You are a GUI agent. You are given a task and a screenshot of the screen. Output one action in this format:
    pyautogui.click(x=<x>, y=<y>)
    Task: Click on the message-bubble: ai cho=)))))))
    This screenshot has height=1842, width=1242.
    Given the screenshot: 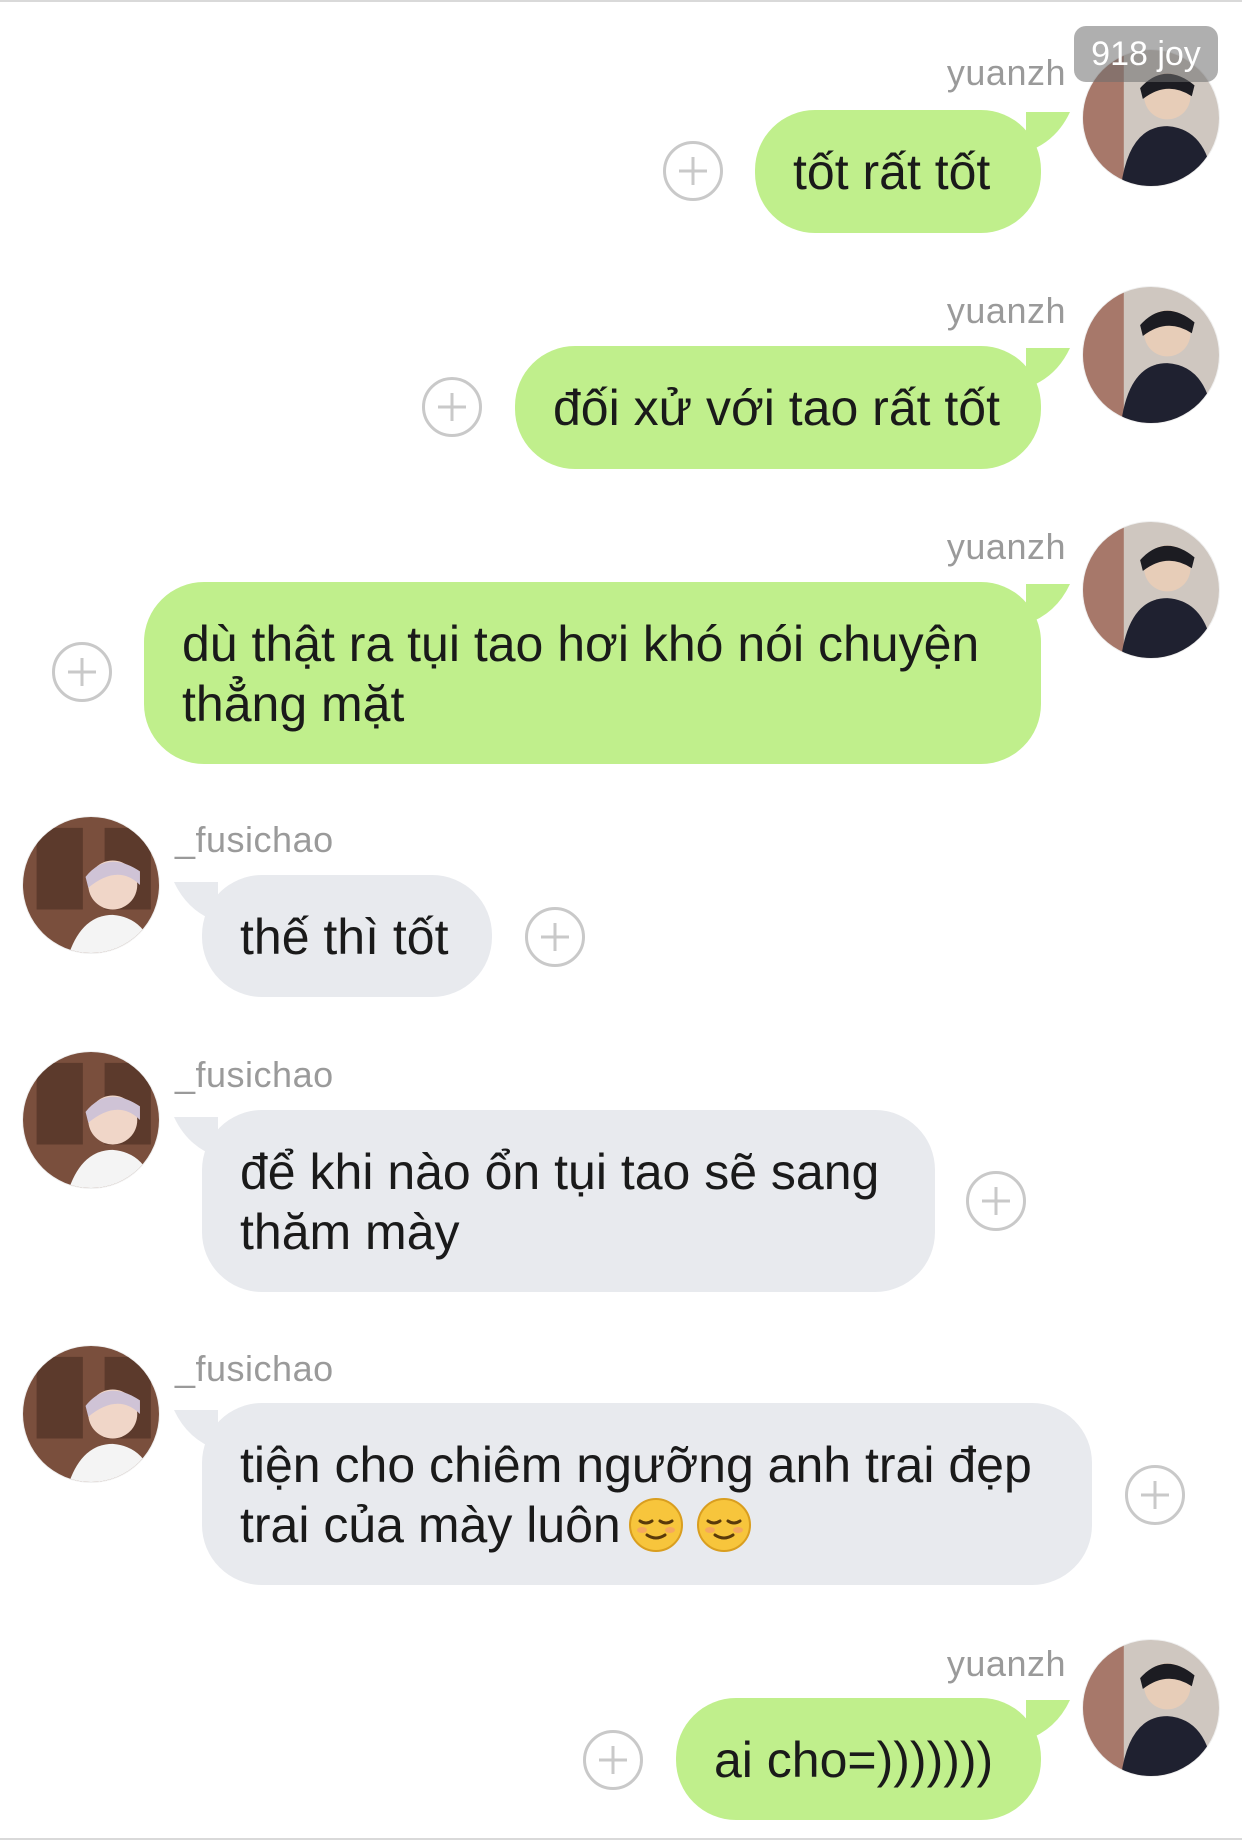 What is the action you would take?
    pyautogui.click(x=858, y=1759)
    